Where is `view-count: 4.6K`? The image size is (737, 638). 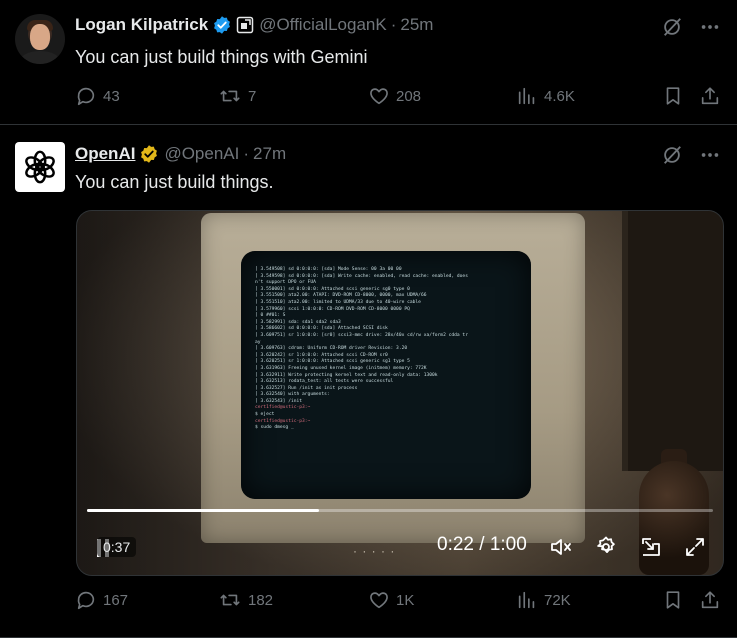
view-count: 4.6K is located at coordinates (559, 96).